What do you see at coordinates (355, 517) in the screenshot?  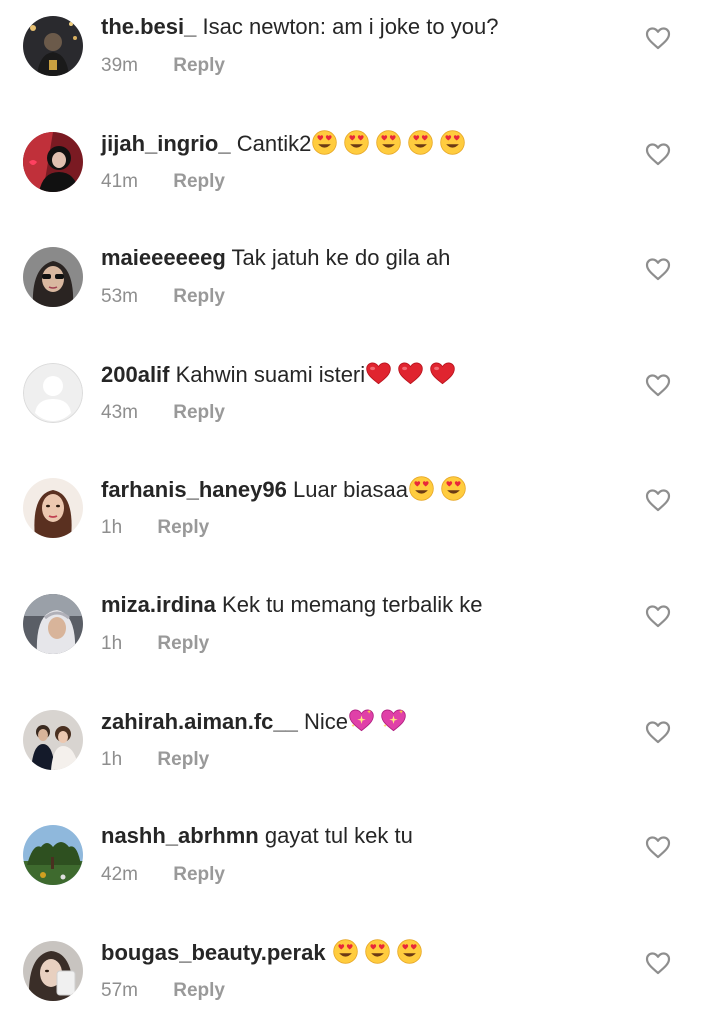 I see `comment-item: farhanis_haney96 Luar biasaa 1h Reply` at bounding box center [355, 517].